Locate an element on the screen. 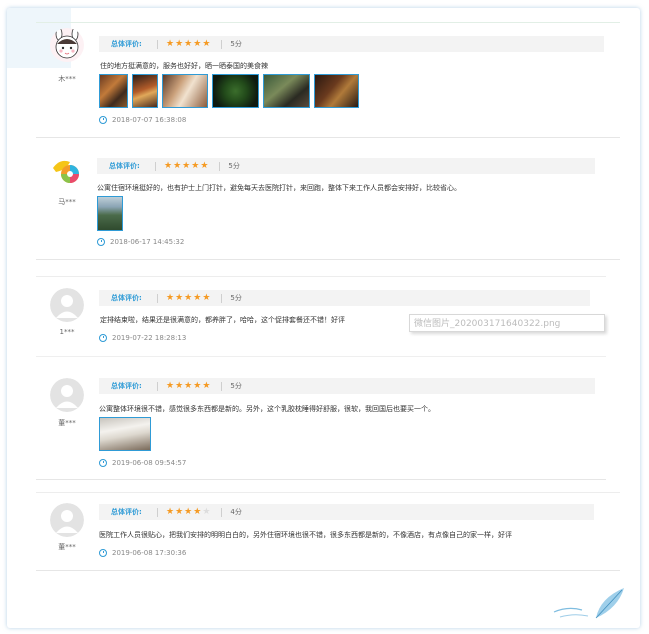  rating-score: 4分 is located at coordinates (236, 512).